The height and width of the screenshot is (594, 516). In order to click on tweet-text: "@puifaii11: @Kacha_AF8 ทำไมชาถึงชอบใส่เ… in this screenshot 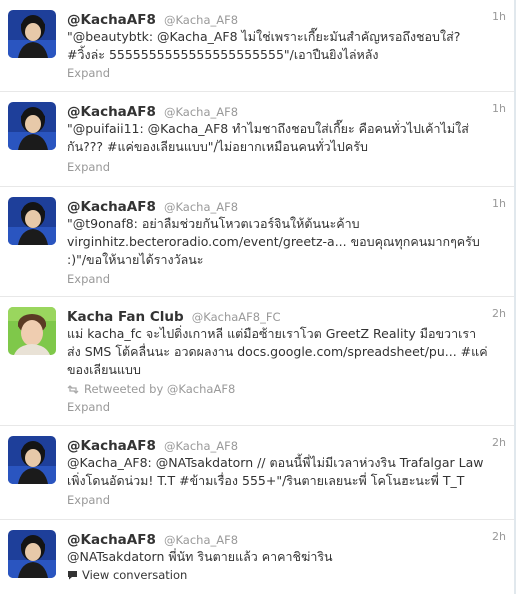, I will do `click(285, 138)`.